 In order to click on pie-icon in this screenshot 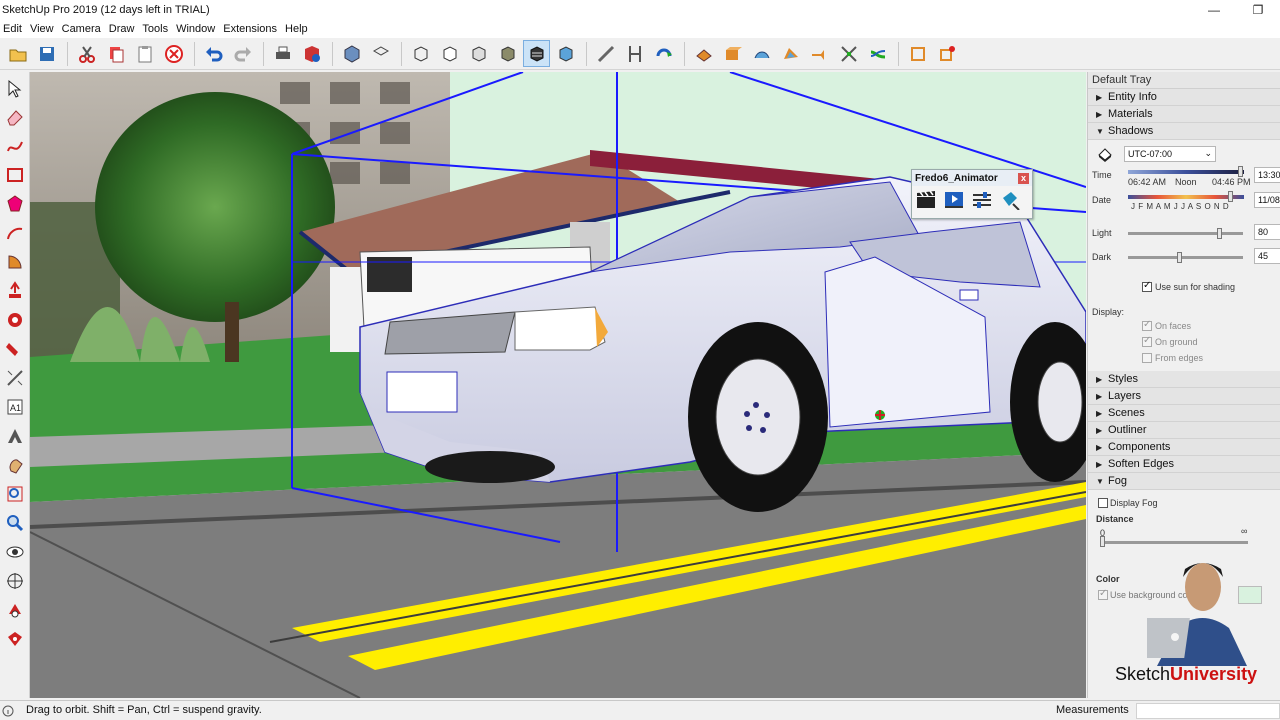, I will do `click(15, 261)`.